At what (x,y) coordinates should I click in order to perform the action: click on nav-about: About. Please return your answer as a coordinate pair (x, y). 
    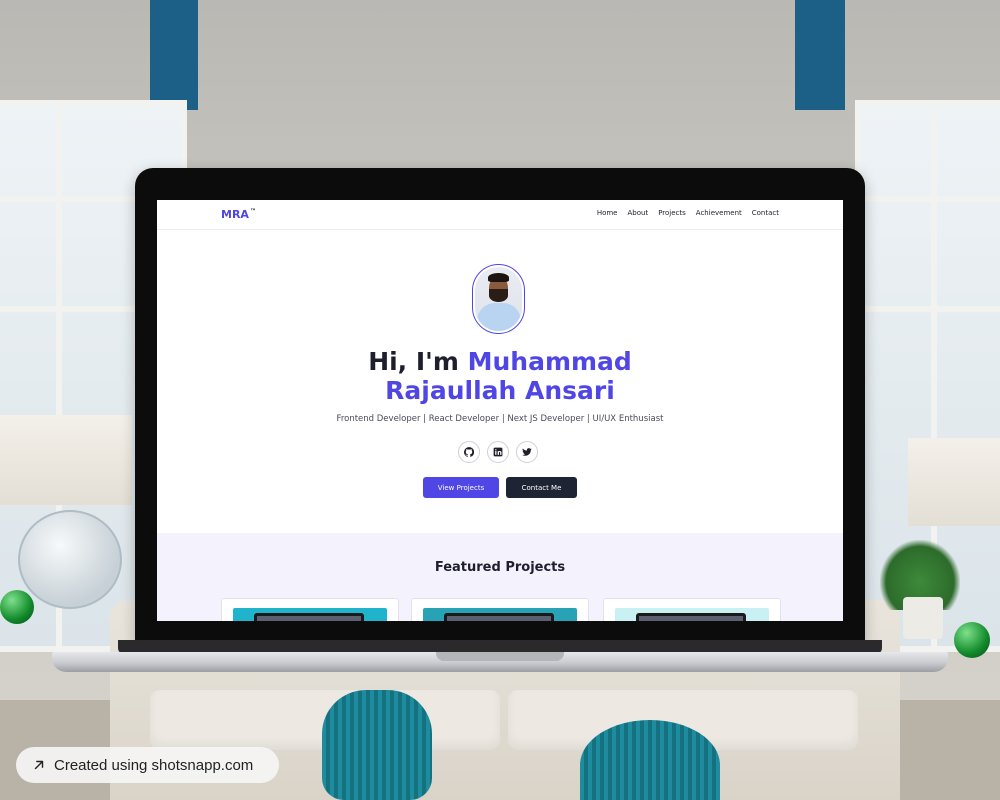
    Looking at the image, I should click on (637, 213).